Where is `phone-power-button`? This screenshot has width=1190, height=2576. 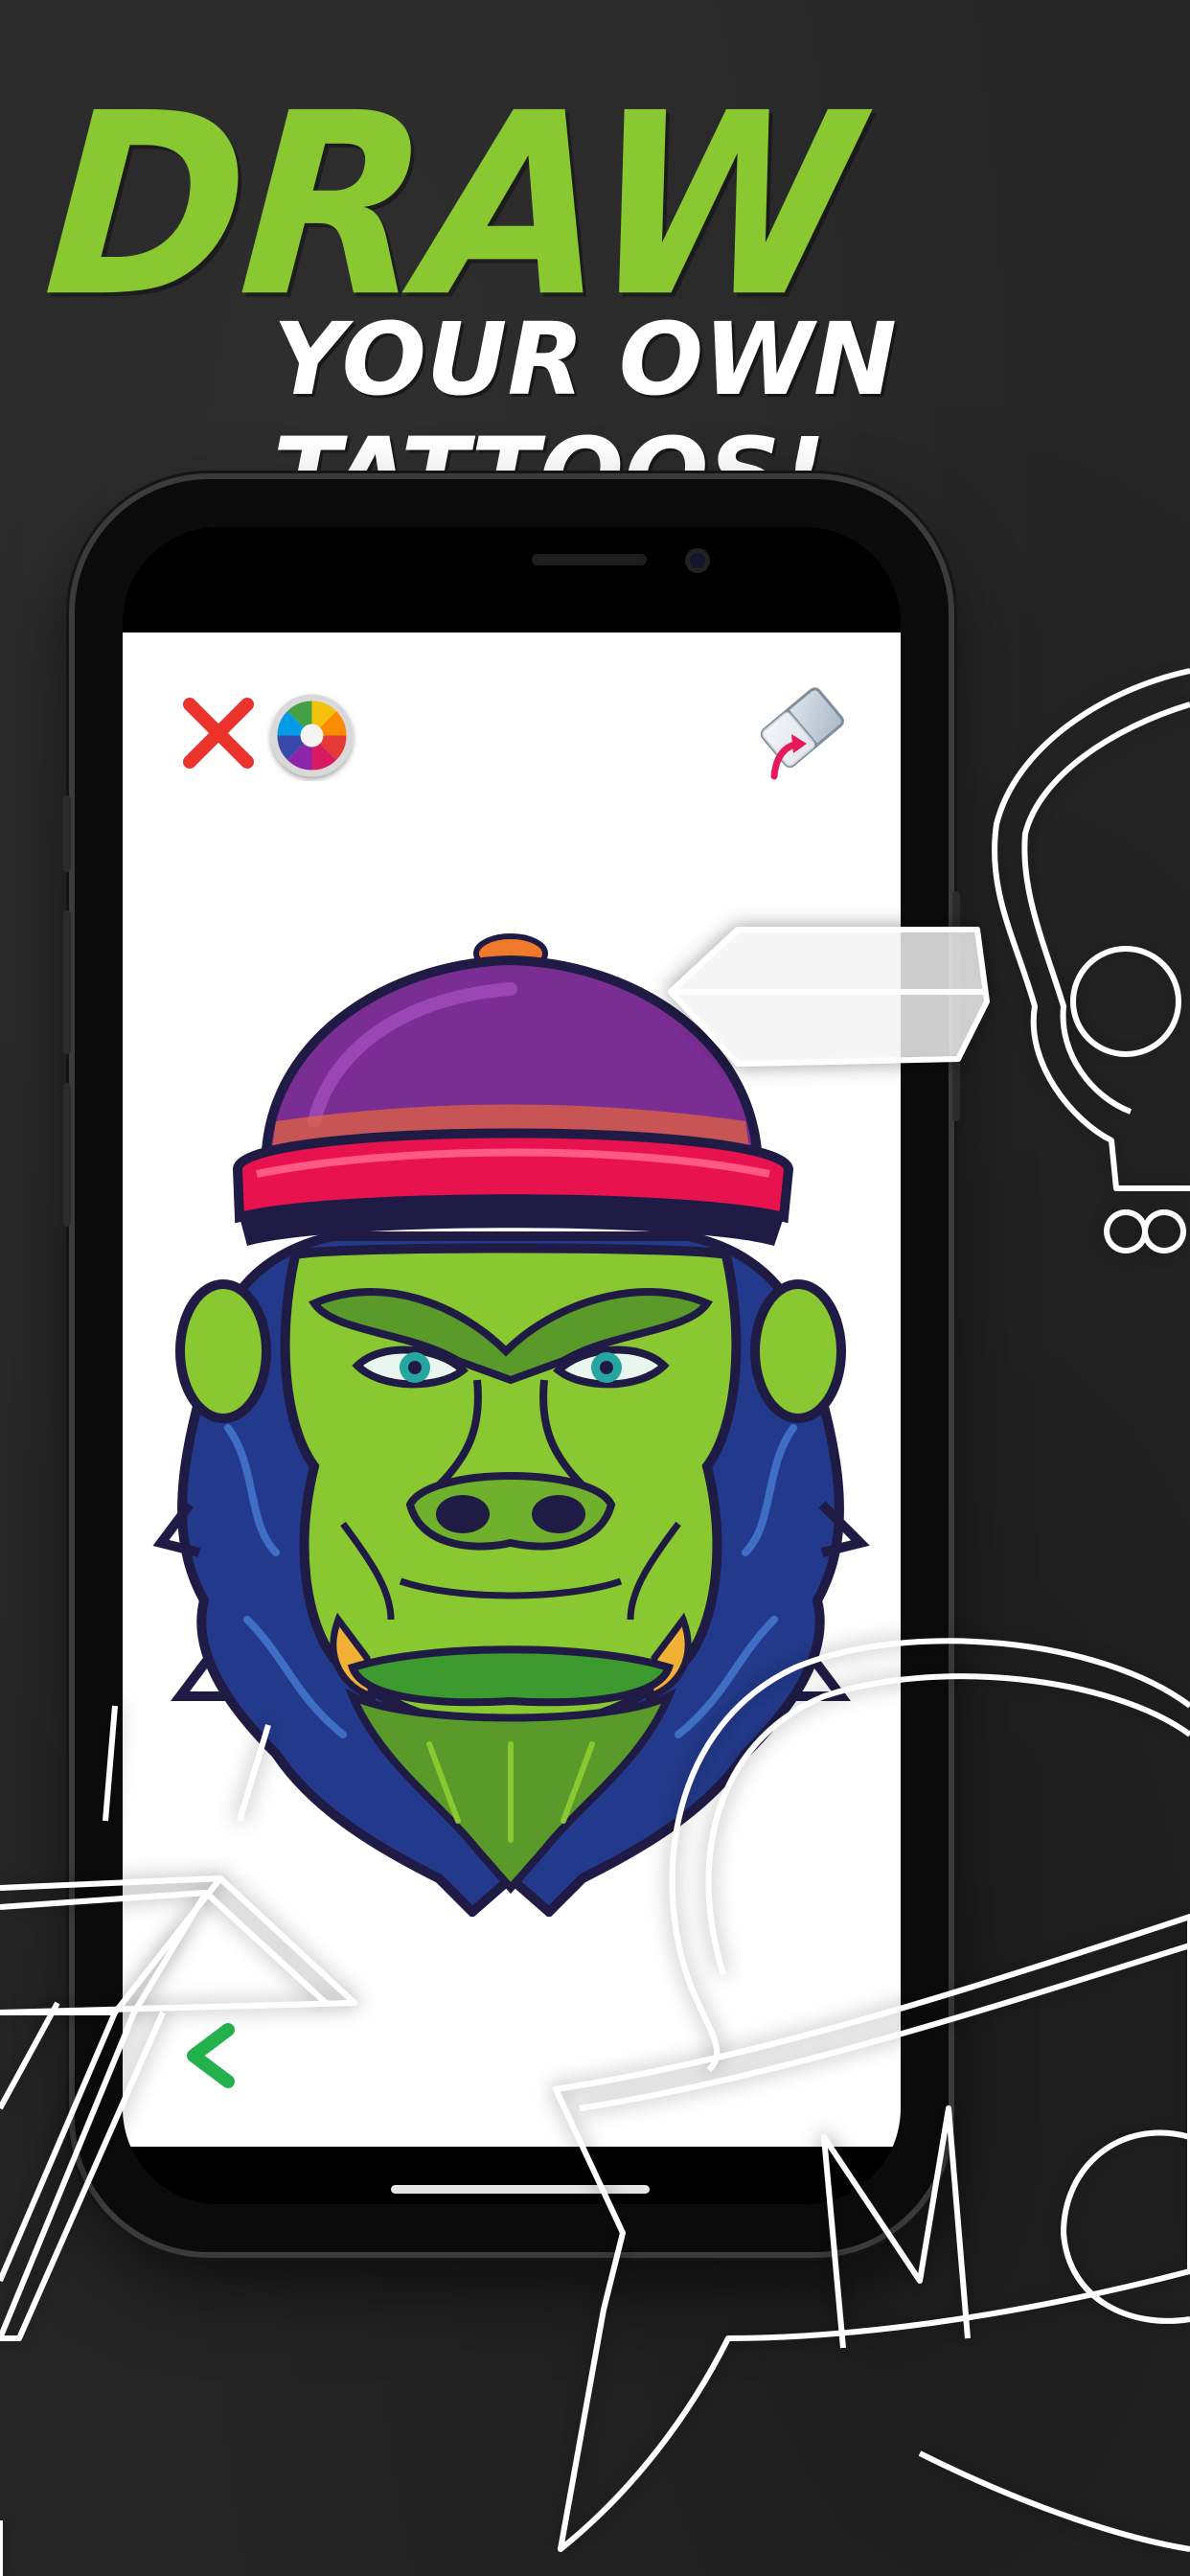
phone-power-button is located at coordinates (956, 1006).